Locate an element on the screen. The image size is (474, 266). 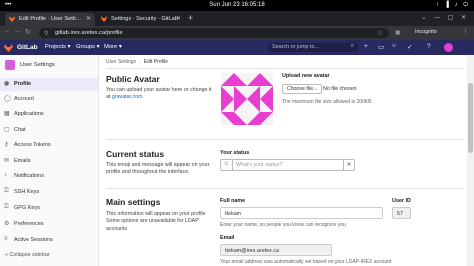
forward-icon: → is located at coordinates (17, 31).